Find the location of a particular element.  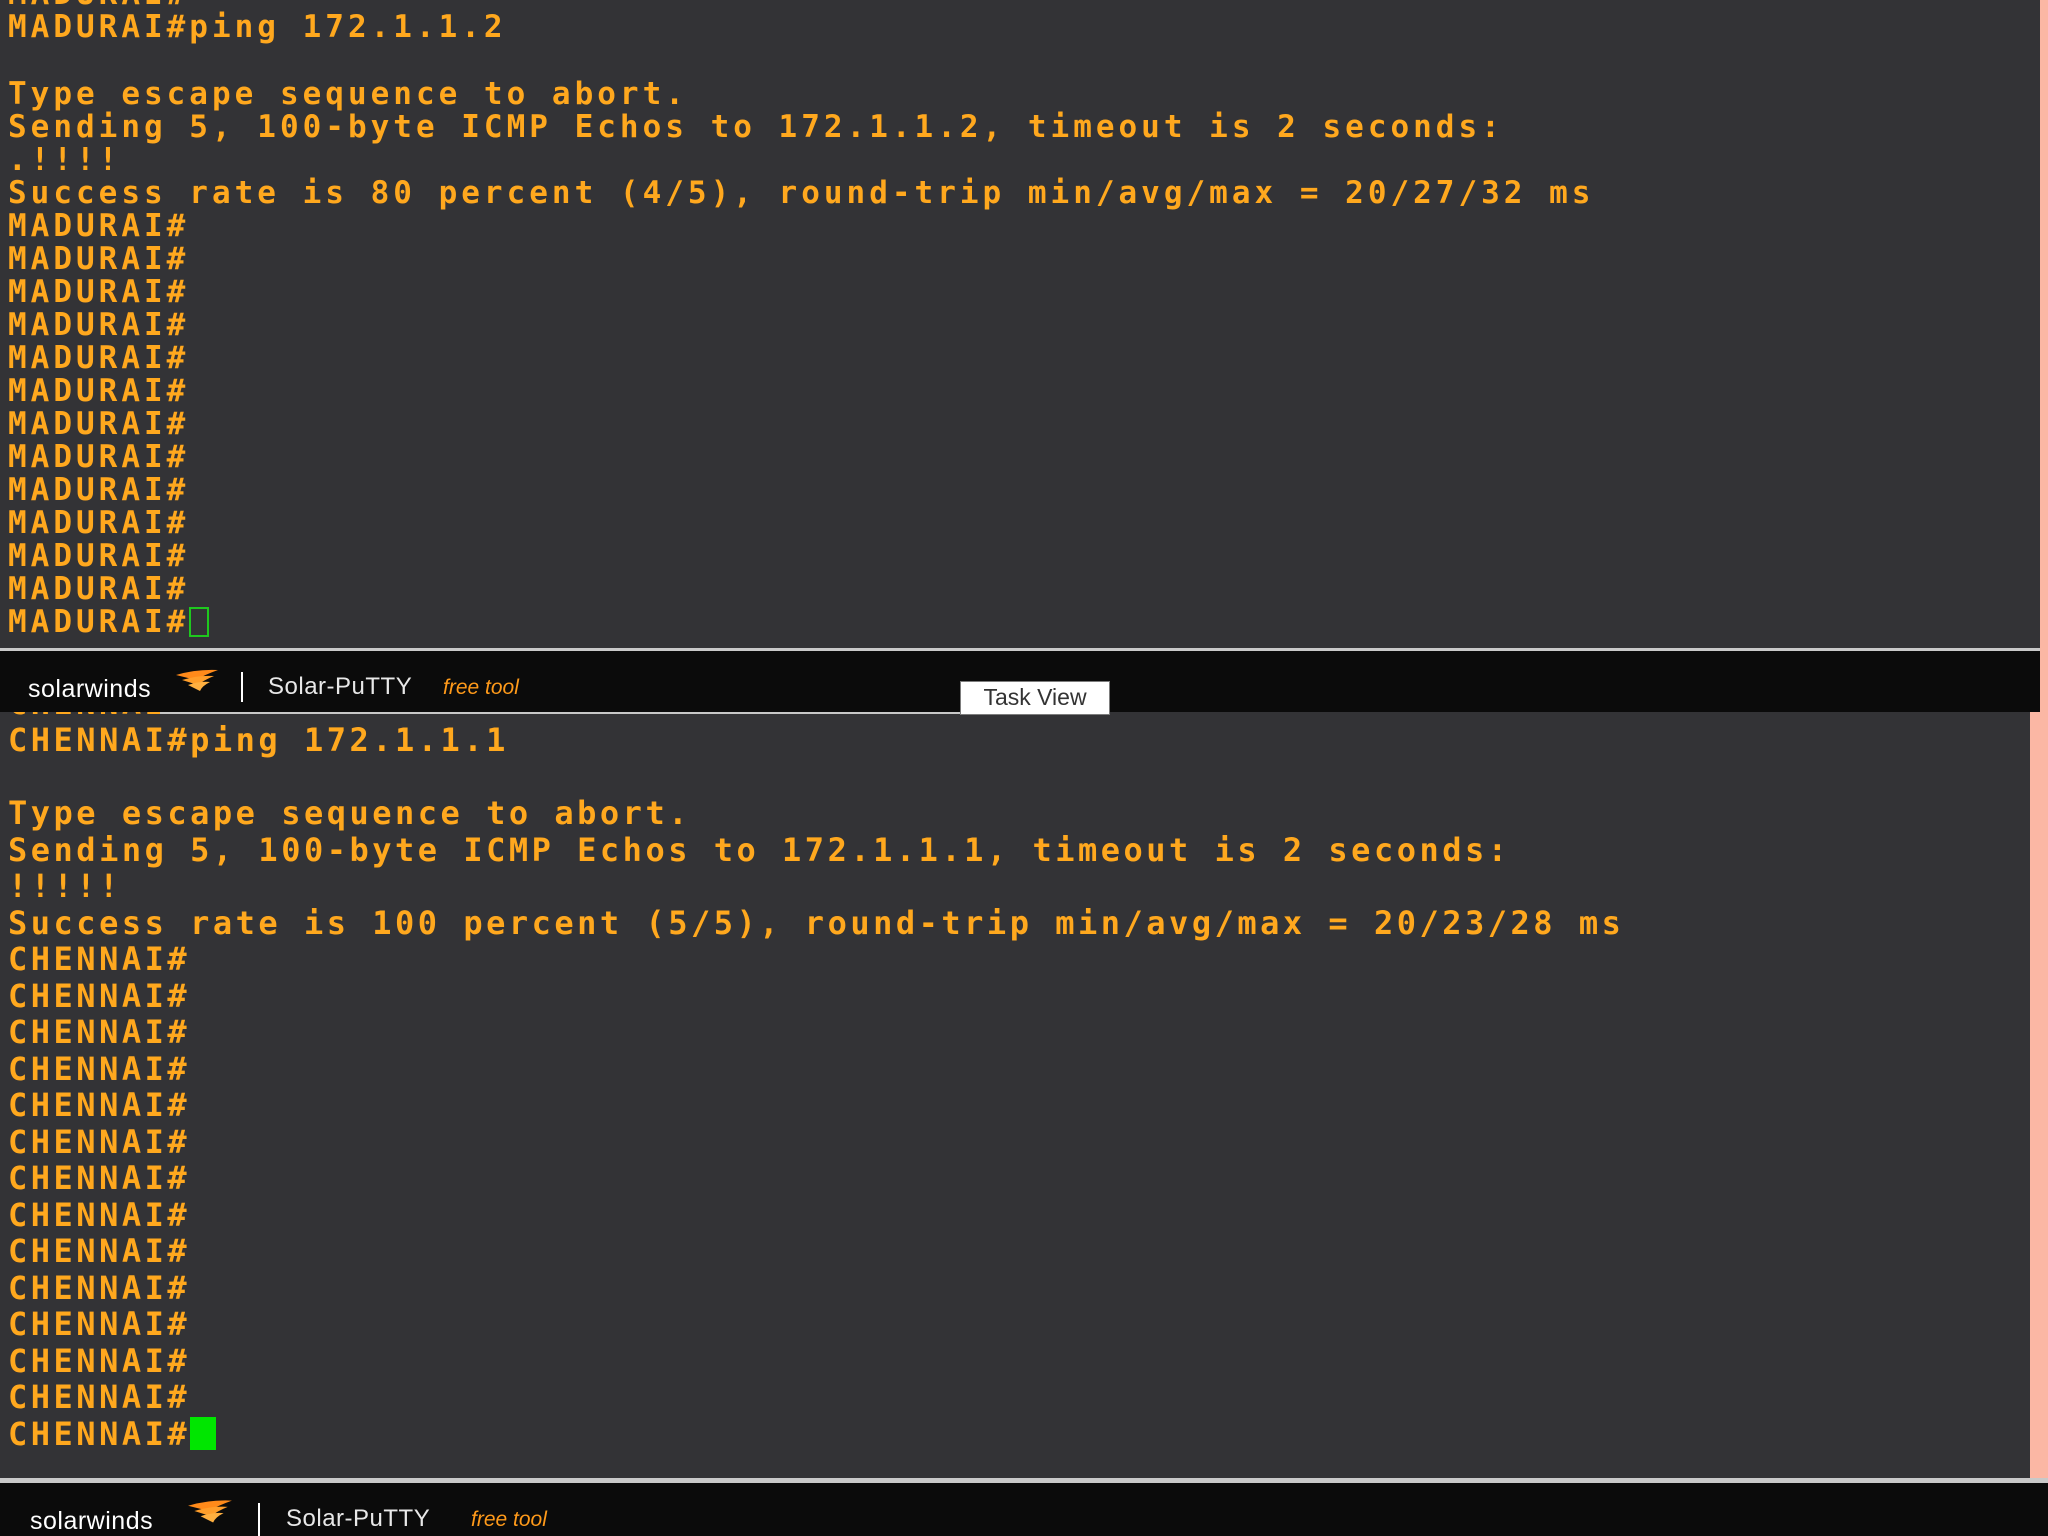

ping-result-marks: .!!!! is located at coordinates (65, 160).